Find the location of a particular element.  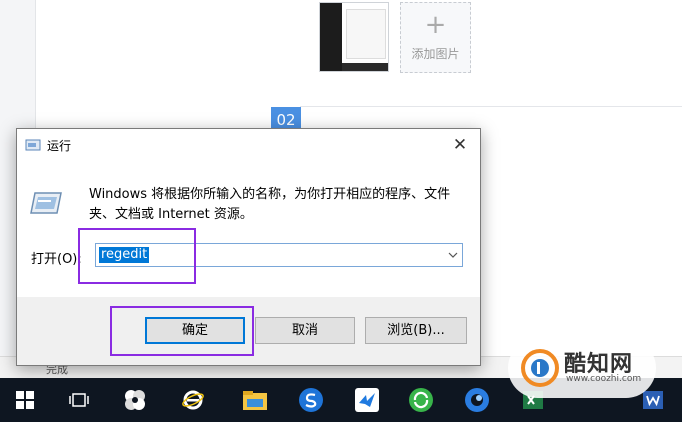

windows-start-icon is located at coordinates (25, 400).